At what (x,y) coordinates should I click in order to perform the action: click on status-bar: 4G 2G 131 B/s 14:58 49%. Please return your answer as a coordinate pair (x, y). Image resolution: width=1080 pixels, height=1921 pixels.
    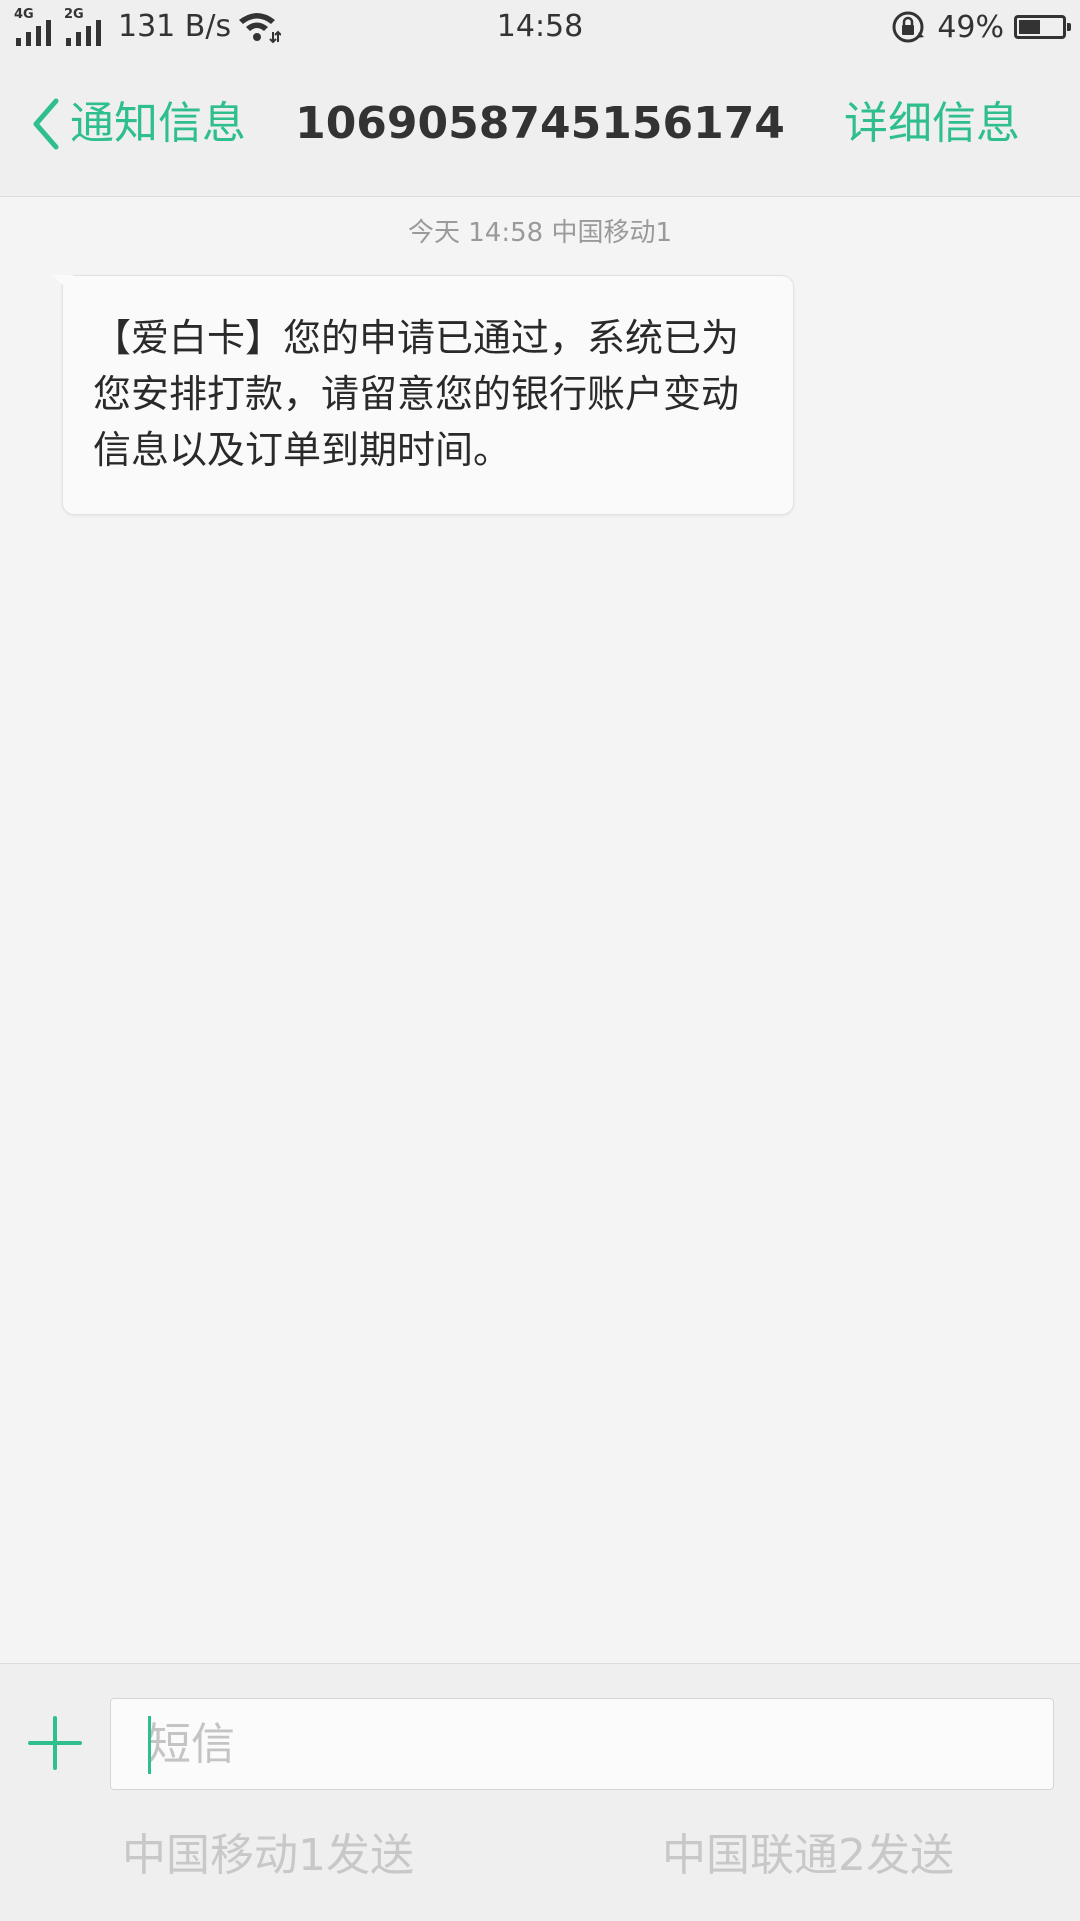
    Looking at the image, I should click on (540, 27).